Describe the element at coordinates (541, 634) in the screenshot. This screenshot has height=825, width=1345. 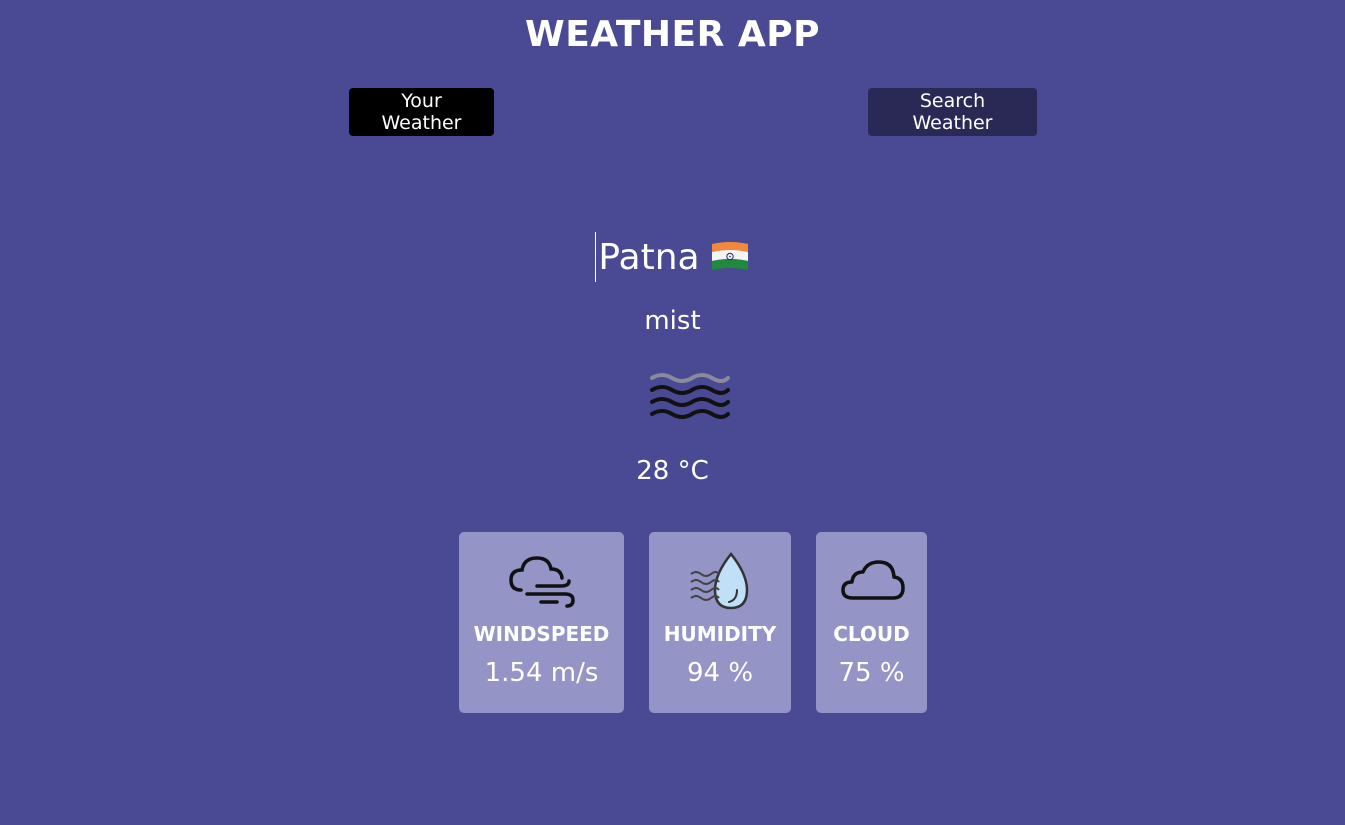
I see `windspeed-label: WINDSPEED` at that location.